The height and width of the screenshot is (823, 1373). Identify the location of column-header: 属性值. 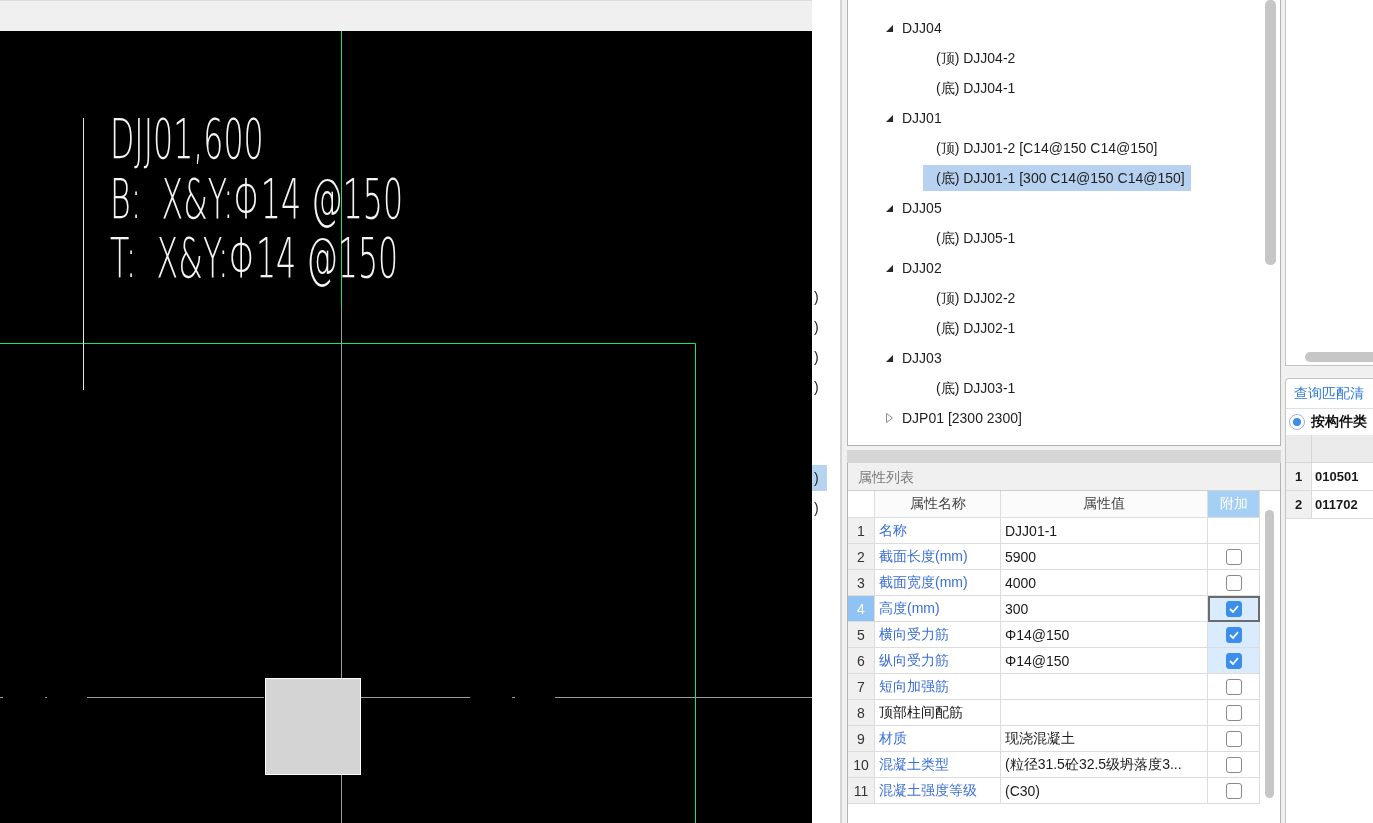
(1104, 504).